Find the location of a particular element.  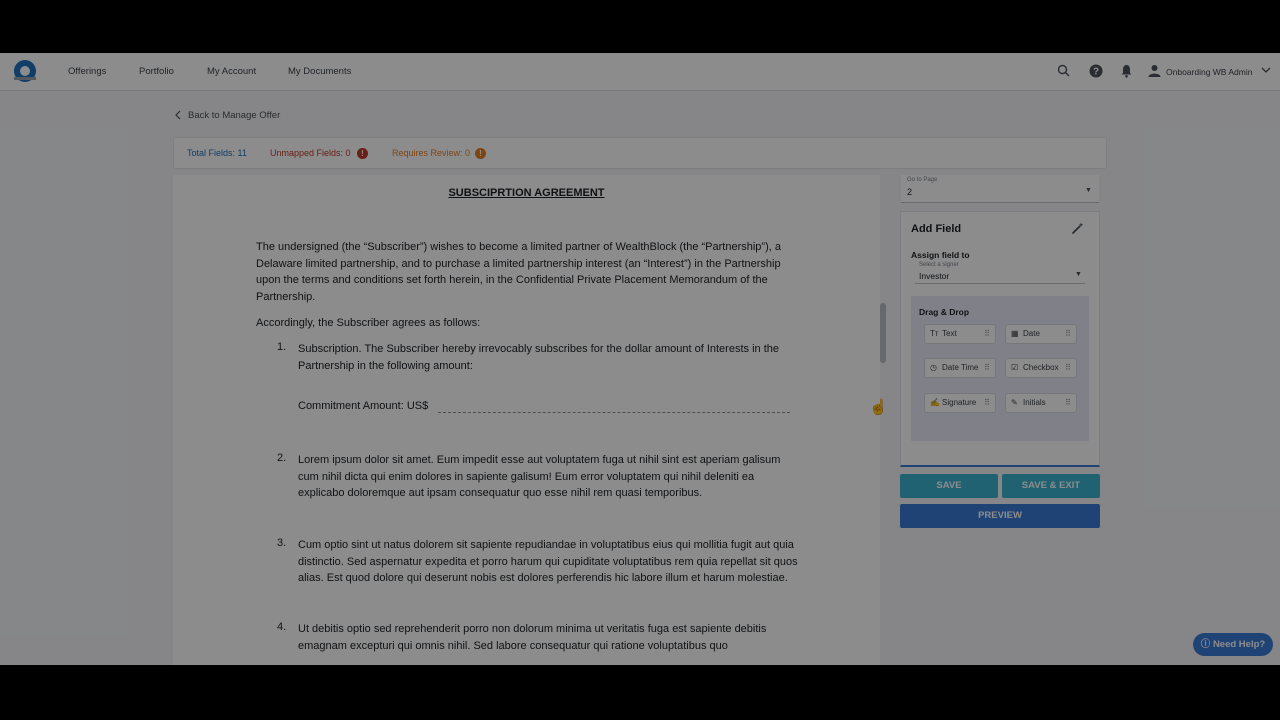

initials-field-chip: ✎ Initials ⠿ is located at coordinates (1041, 403).